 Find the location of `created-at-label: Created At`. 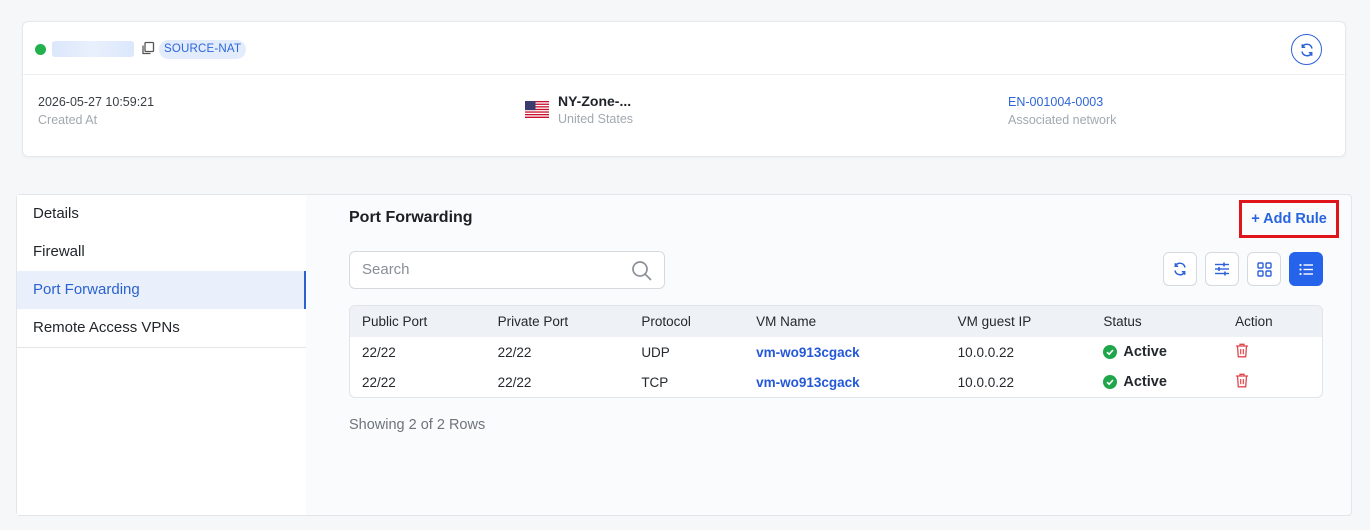

created-at-label: Created At is located at coordinates (68, 120).